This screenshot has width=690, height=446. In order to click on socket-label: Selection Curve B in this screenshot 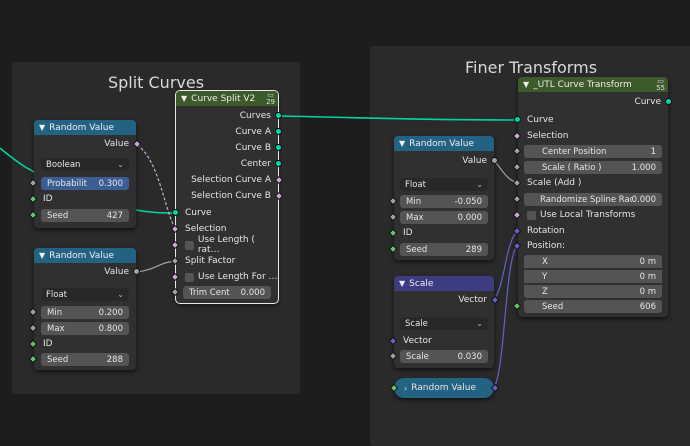, I will do `click(231, 196)`.